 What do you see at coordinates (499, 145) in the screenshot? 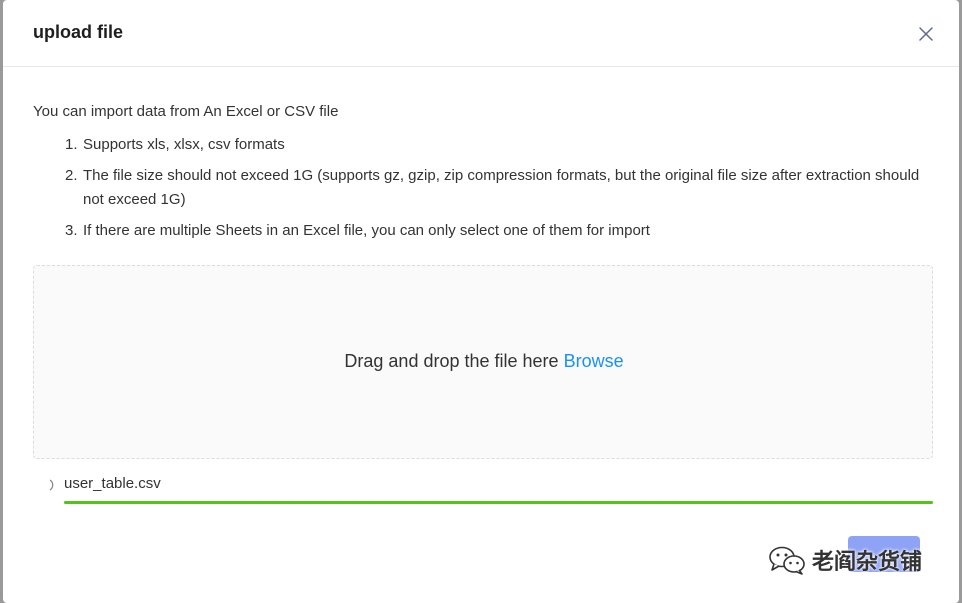
I see `rule-item: 1. Supports xls, xlsx, csv formats` at bounding box center [499, 145].